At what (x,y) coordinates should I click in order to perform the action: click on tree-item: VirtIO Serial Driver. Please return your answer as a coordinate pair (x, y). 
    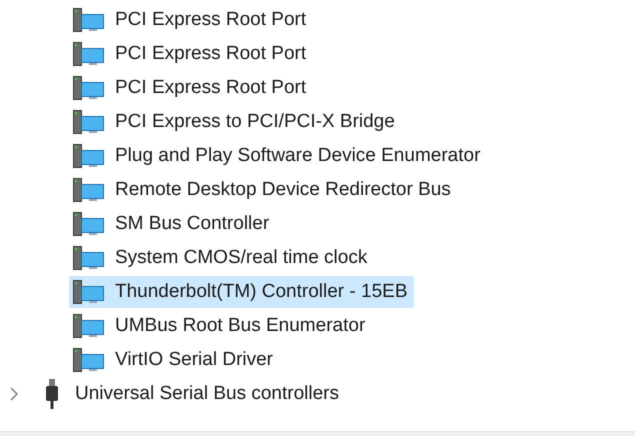
    Looking at the image, I should click on (174, 360).